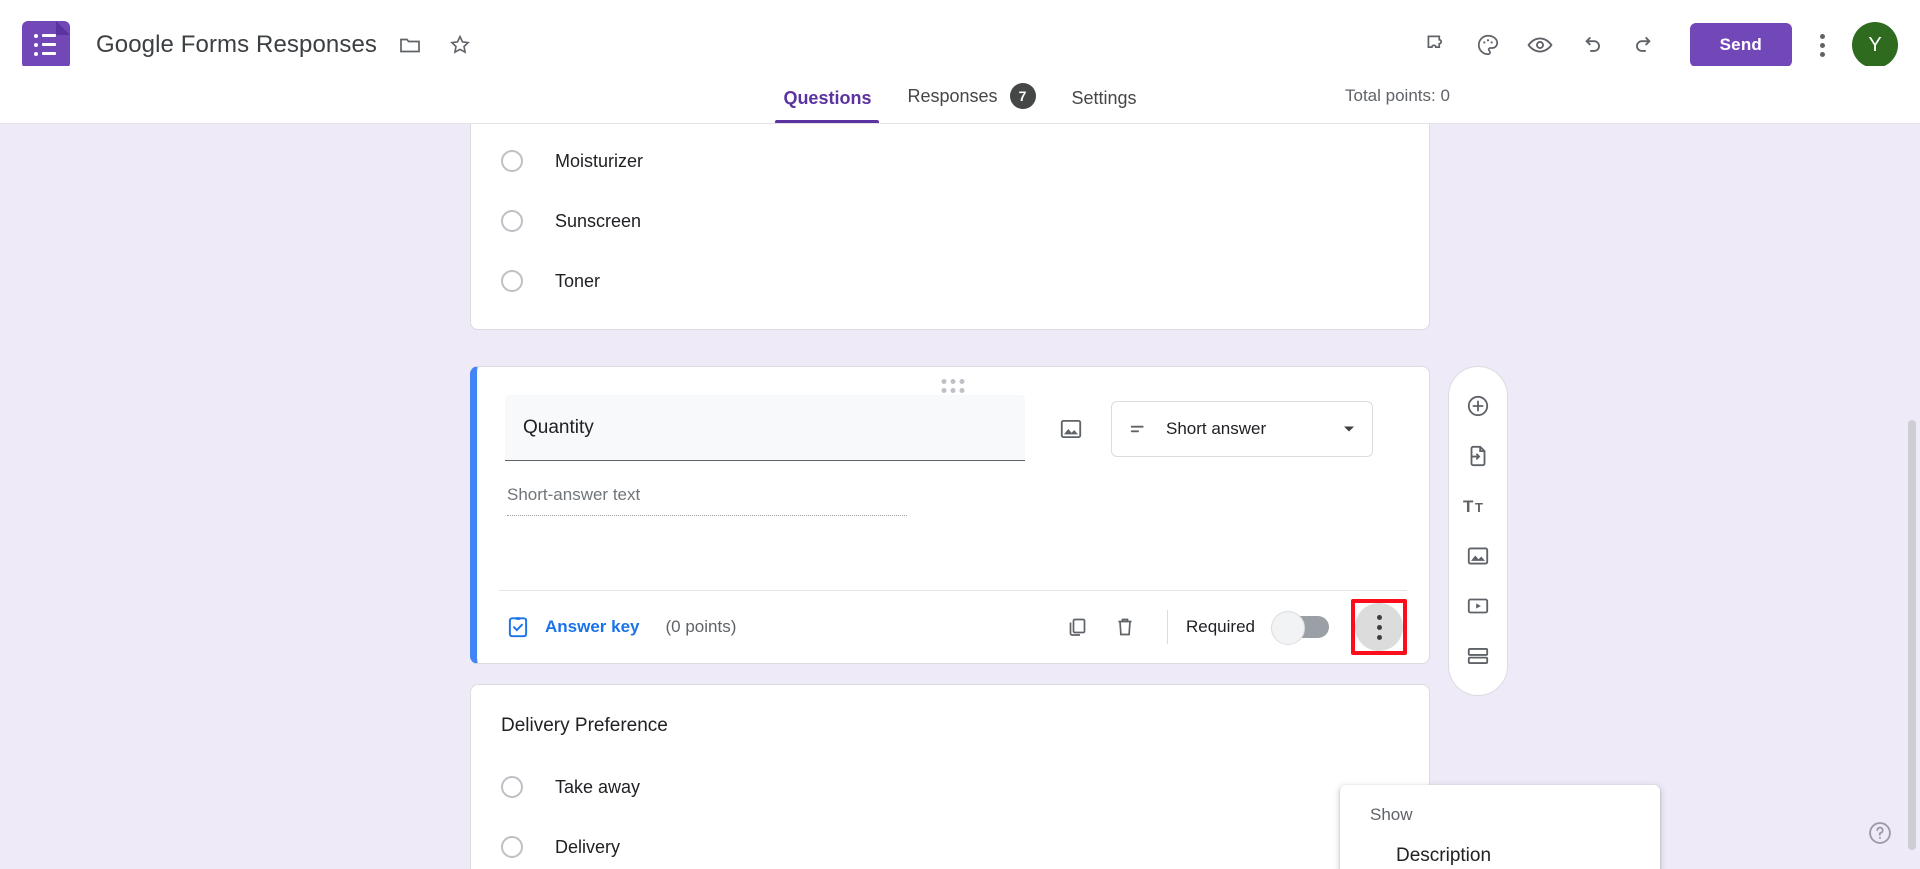 Image resolution: width=1920 pixels, height=869 pixels. Describe the element at coordinates (950, 161) in the screenshot. I see `option-row: Moisturizer` at that location.